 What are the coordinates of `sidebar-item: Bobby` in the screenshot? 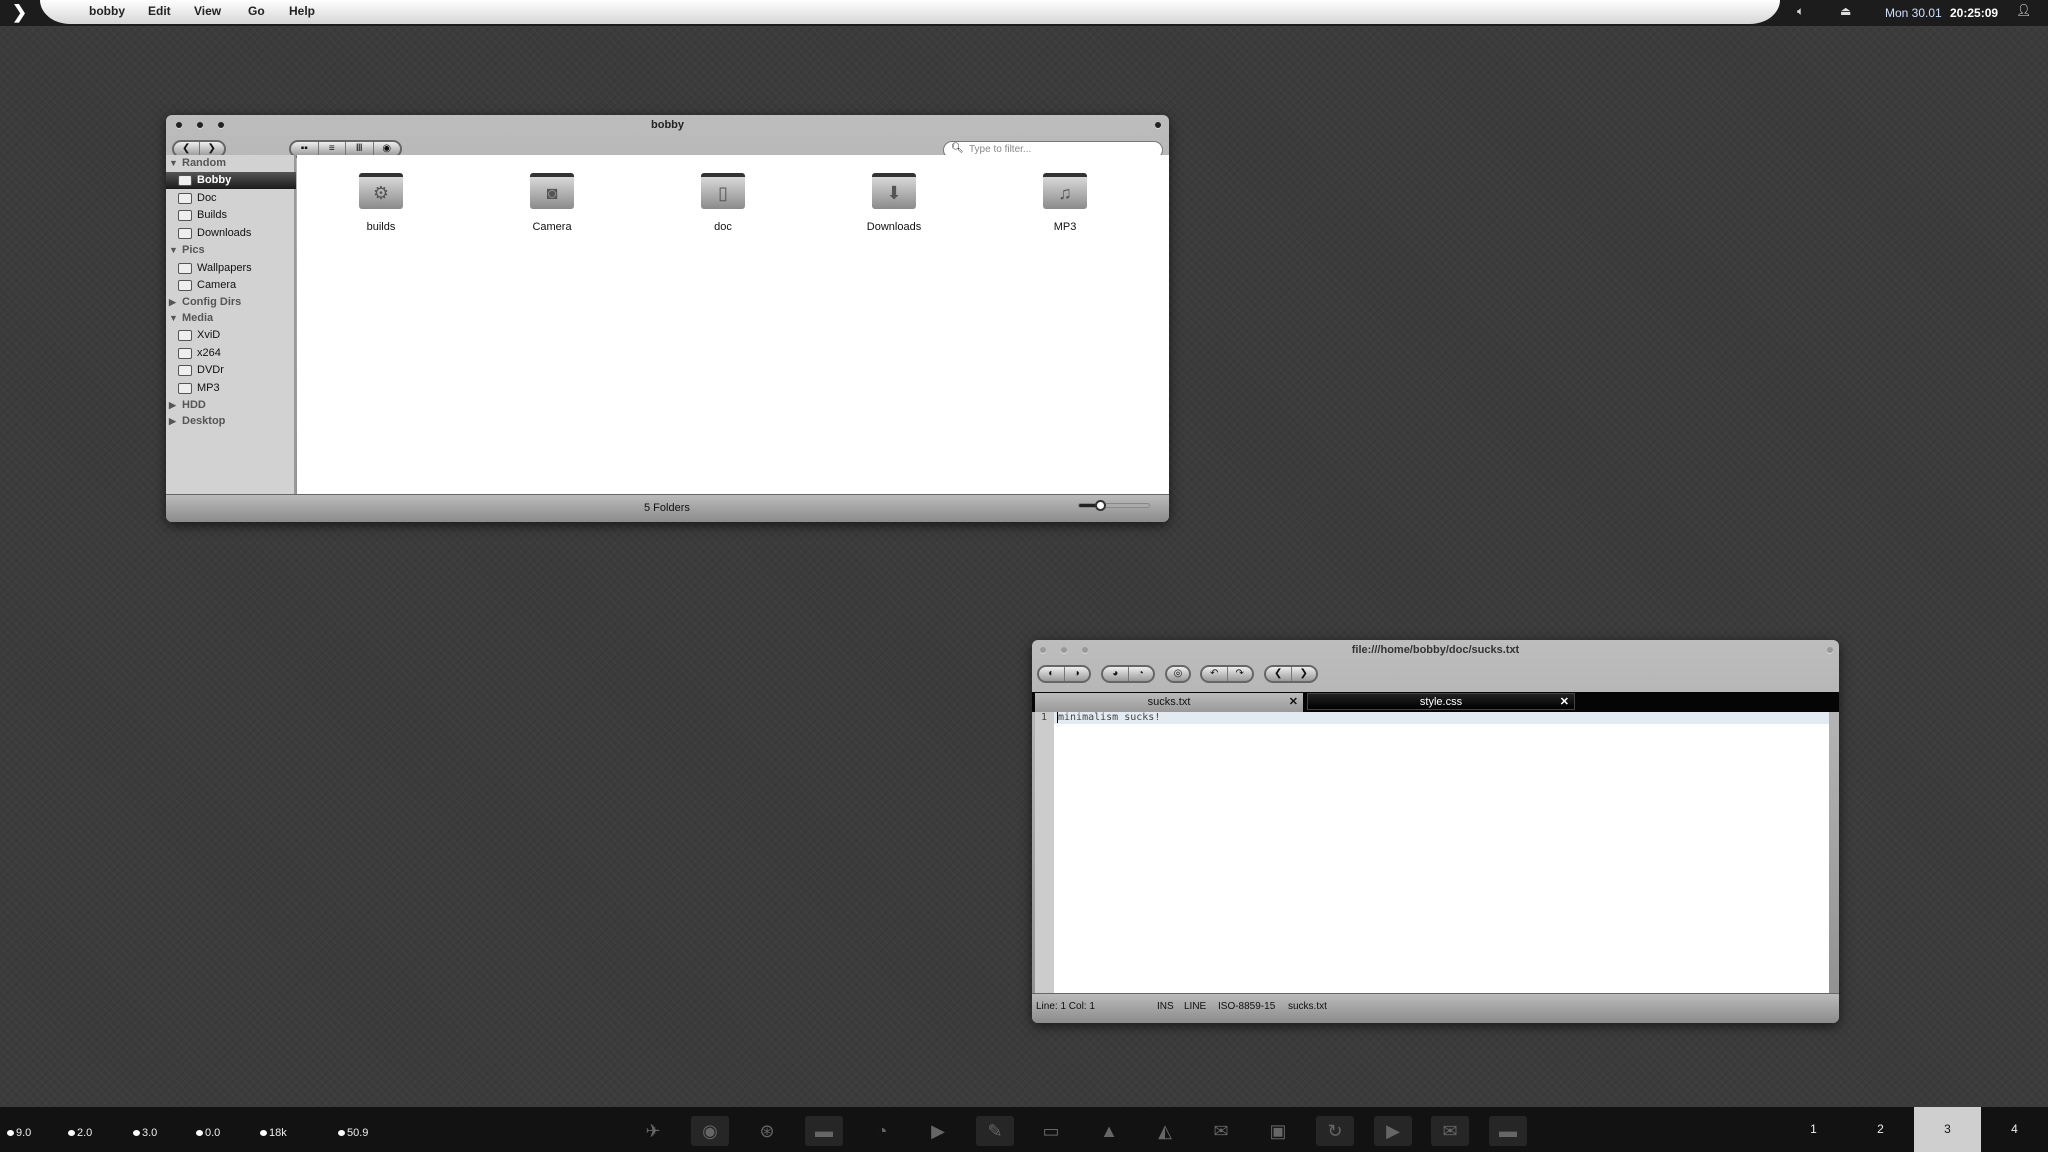 It's located at (231, 180).